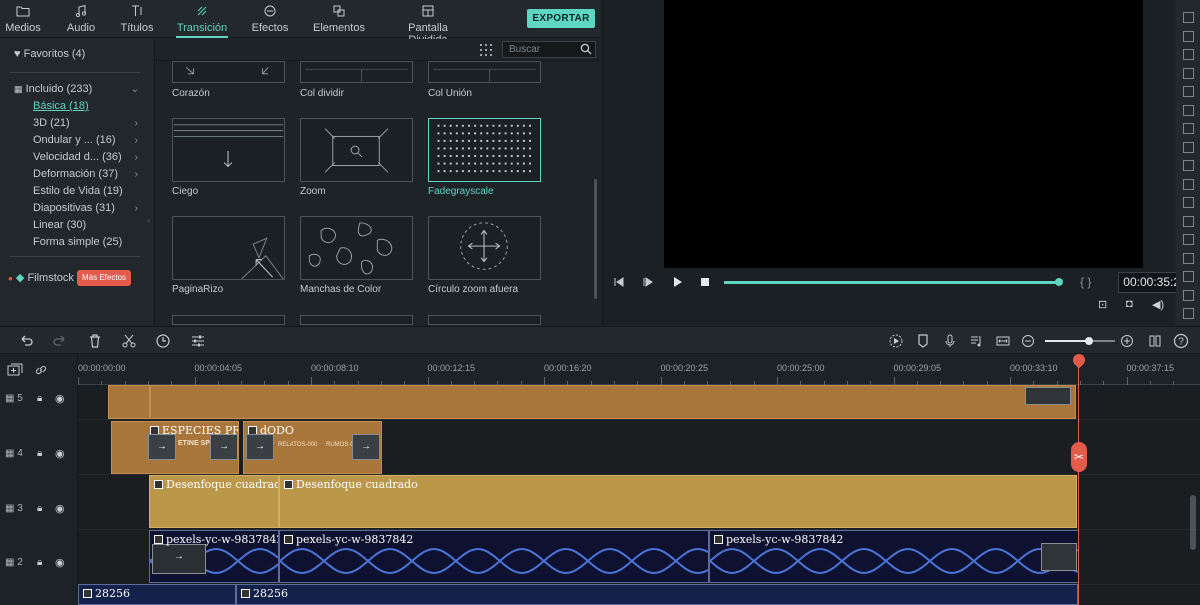 Image resolution: width=1200 pixels, height=605 pixels. What do you see at coordinates (91, 89) in the screenshot?
I see `sidebar-item-included: ▦ Incluido (233) ⌄` at bounding box center [91, 89].